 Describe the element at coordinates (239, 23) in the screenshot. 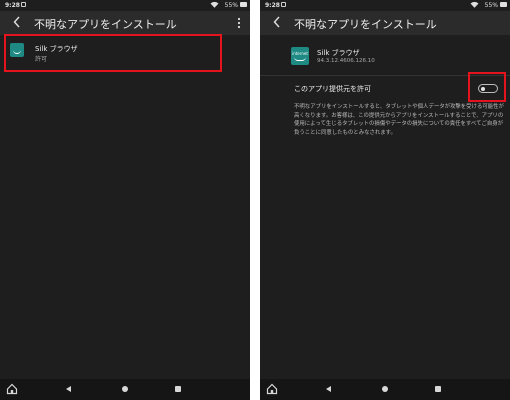

I see `overflow-menu-icon` at that location.